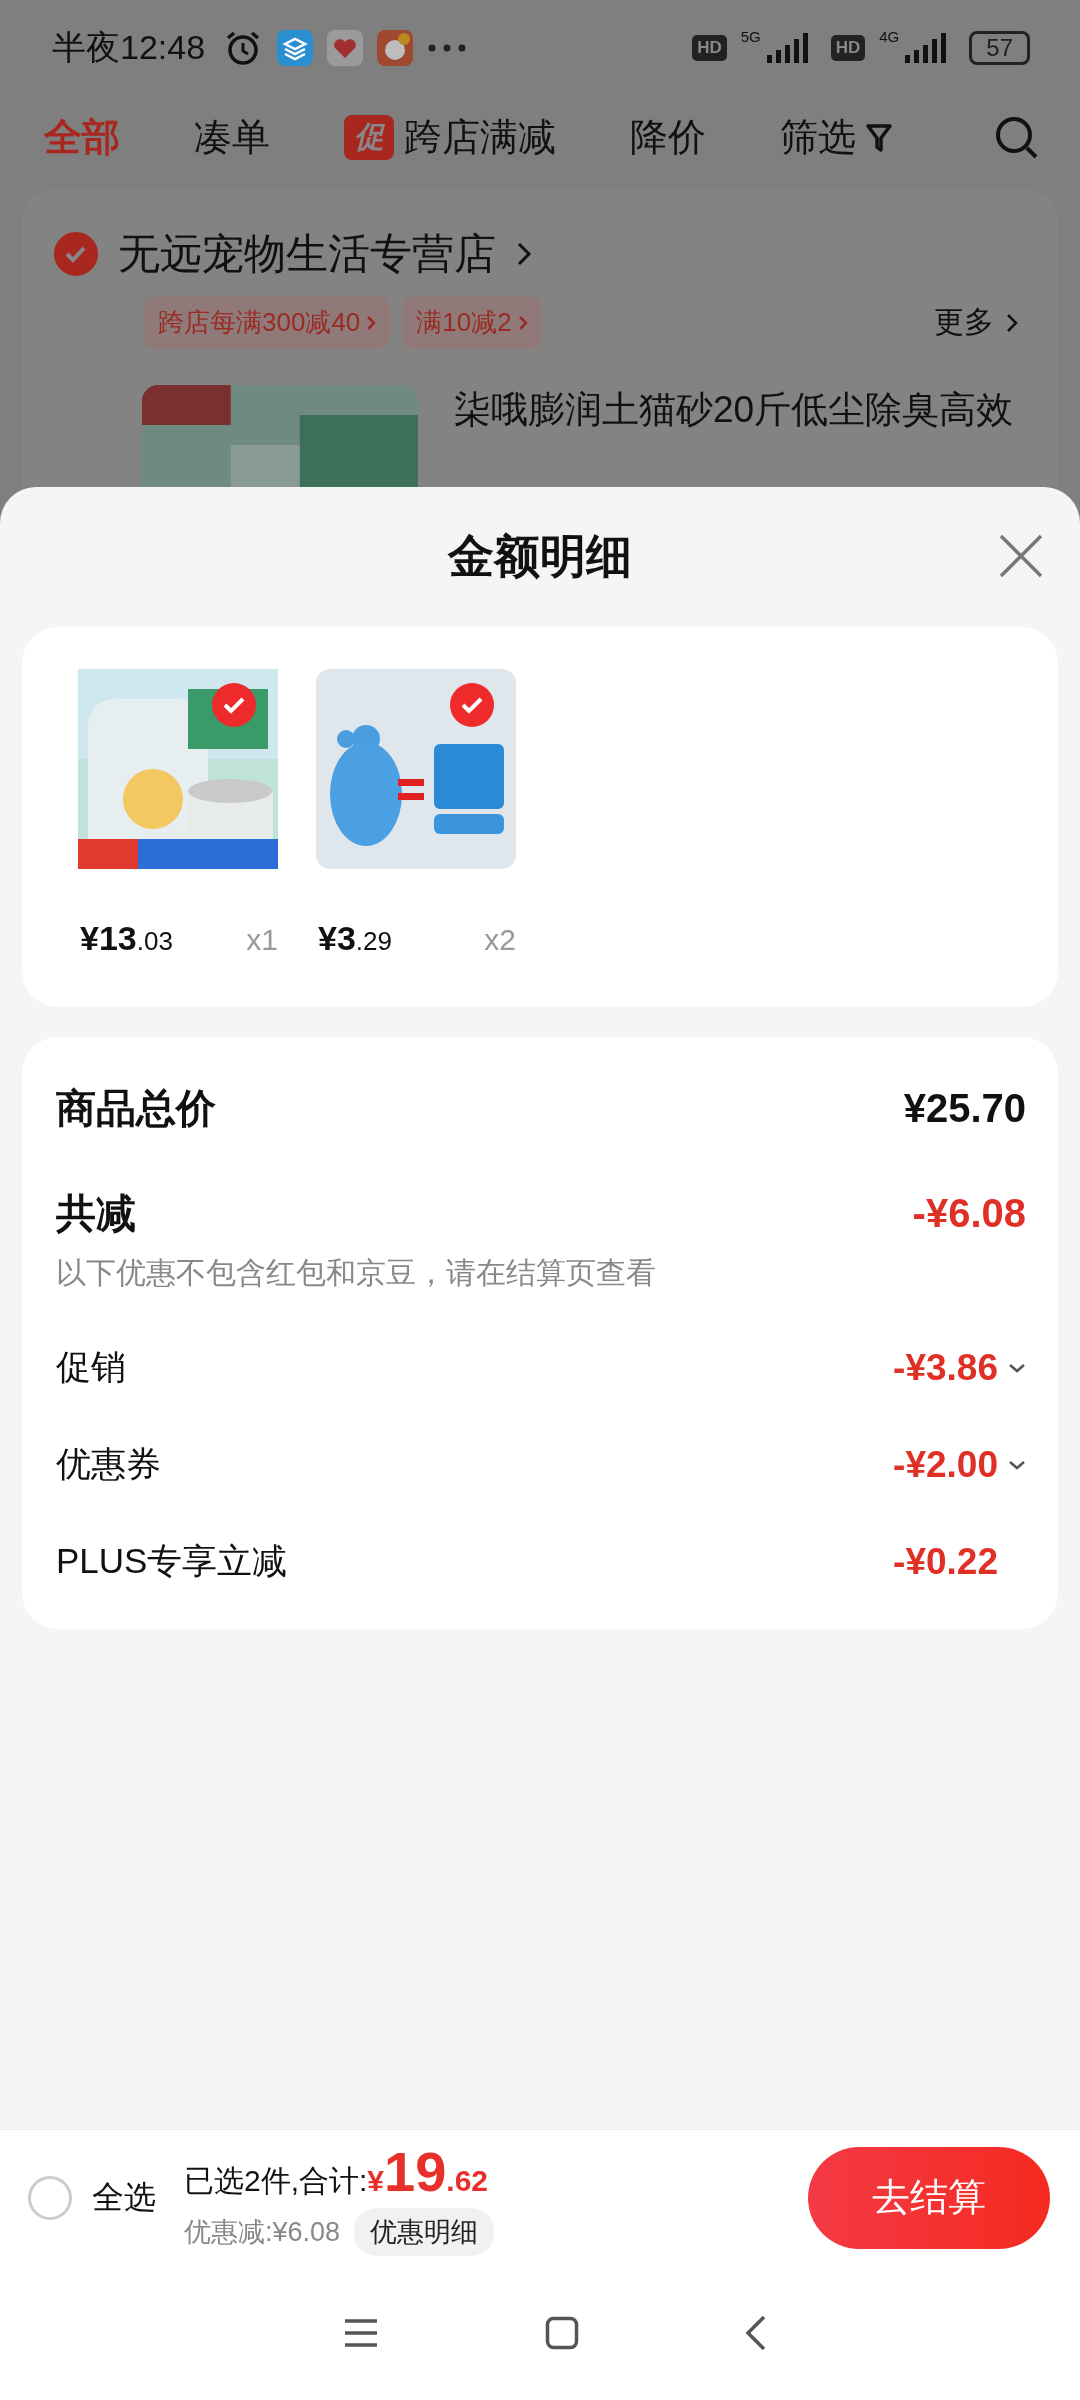 This screenshot has height=2400, width=1080. Describe the element at coordinates (295, 47) in the screenshot. I see `app-icon` at that location.